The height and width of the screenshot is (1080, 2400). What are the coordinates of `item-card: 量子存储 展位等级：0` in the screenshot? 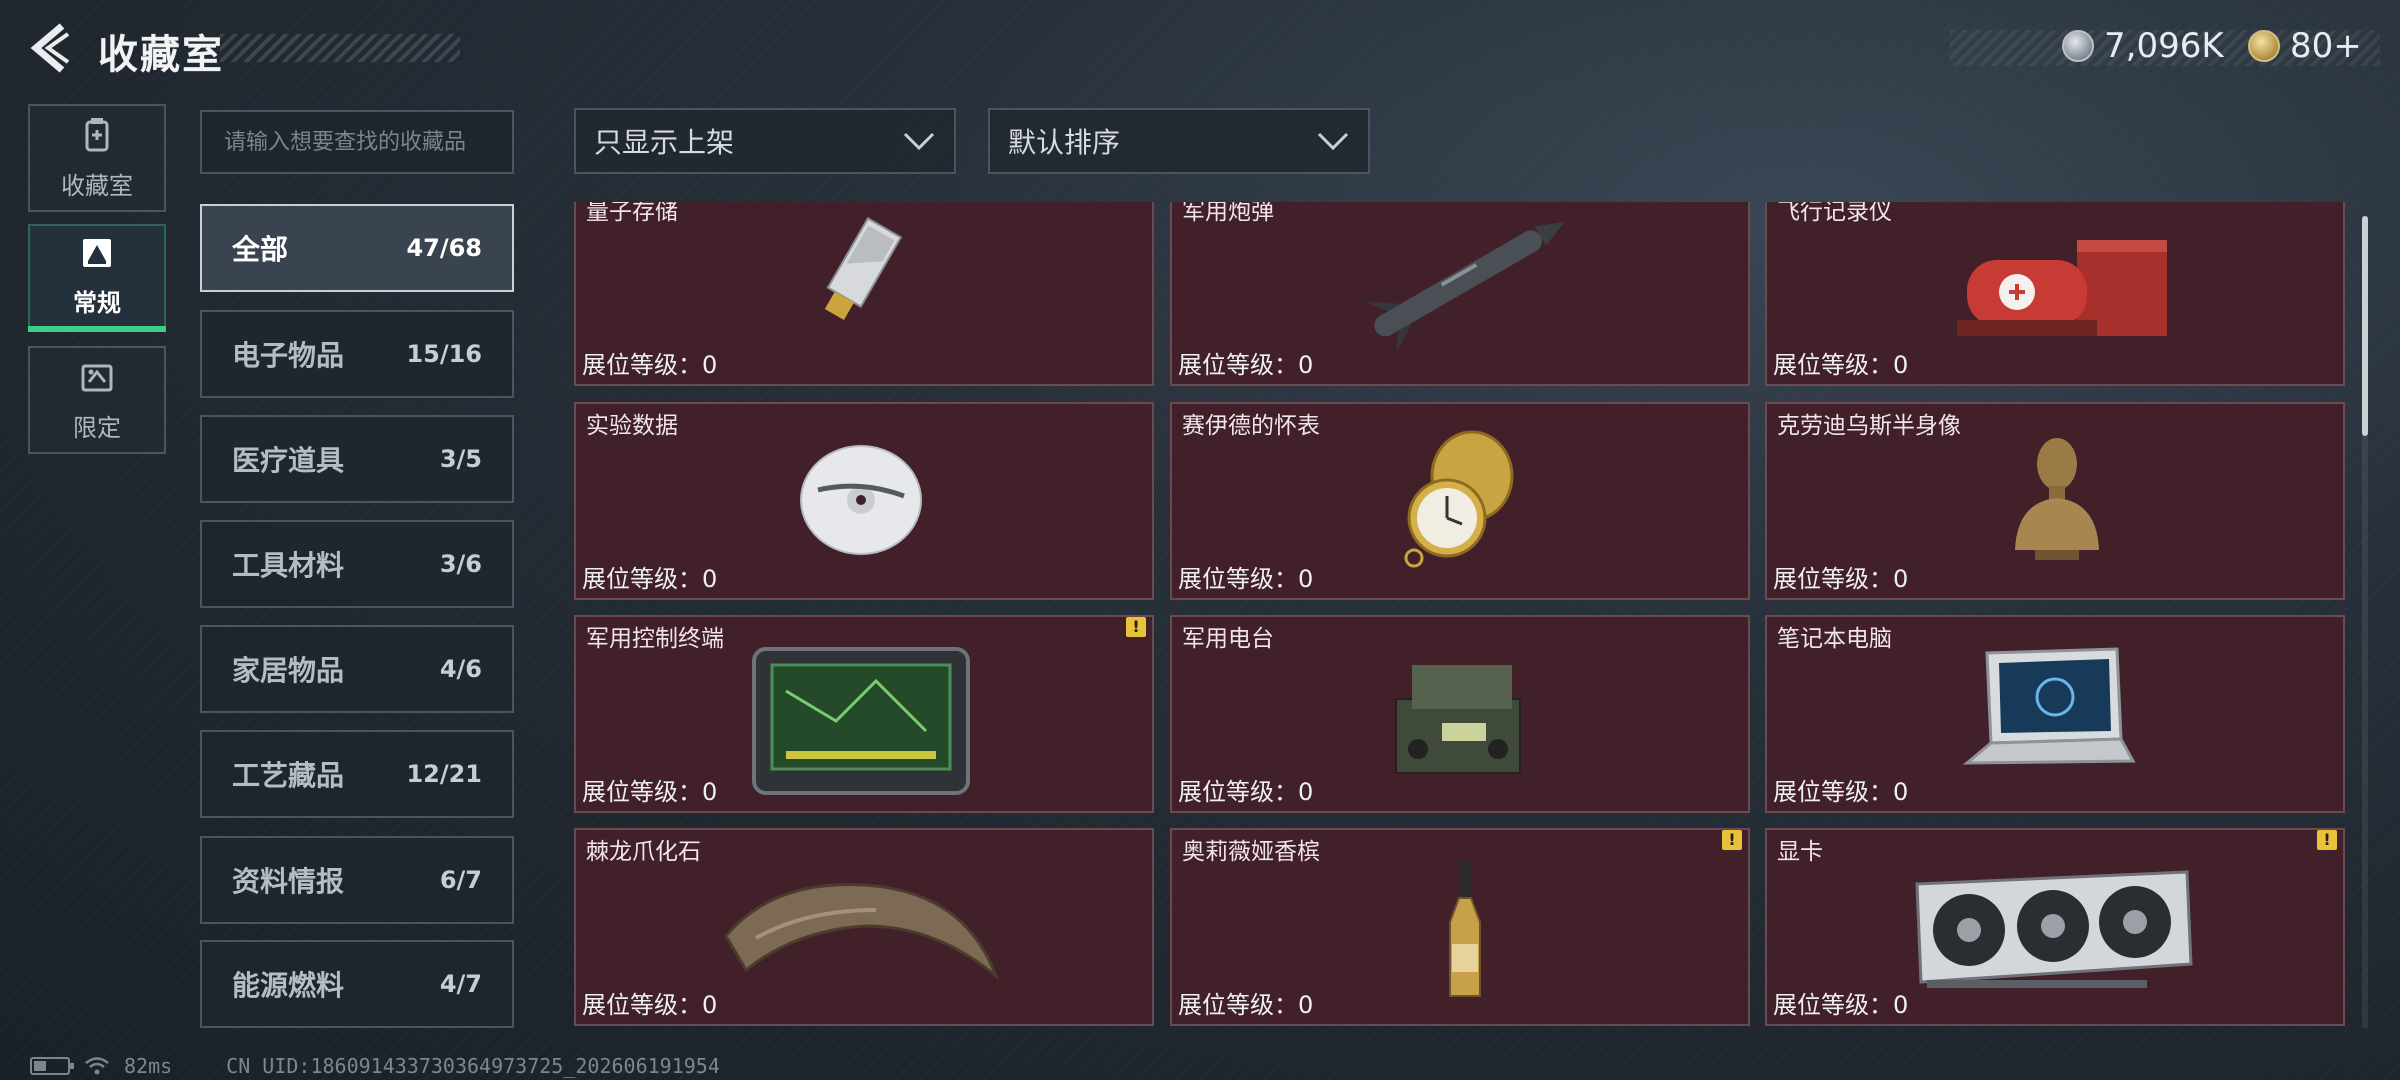 It's located at (864, 294).